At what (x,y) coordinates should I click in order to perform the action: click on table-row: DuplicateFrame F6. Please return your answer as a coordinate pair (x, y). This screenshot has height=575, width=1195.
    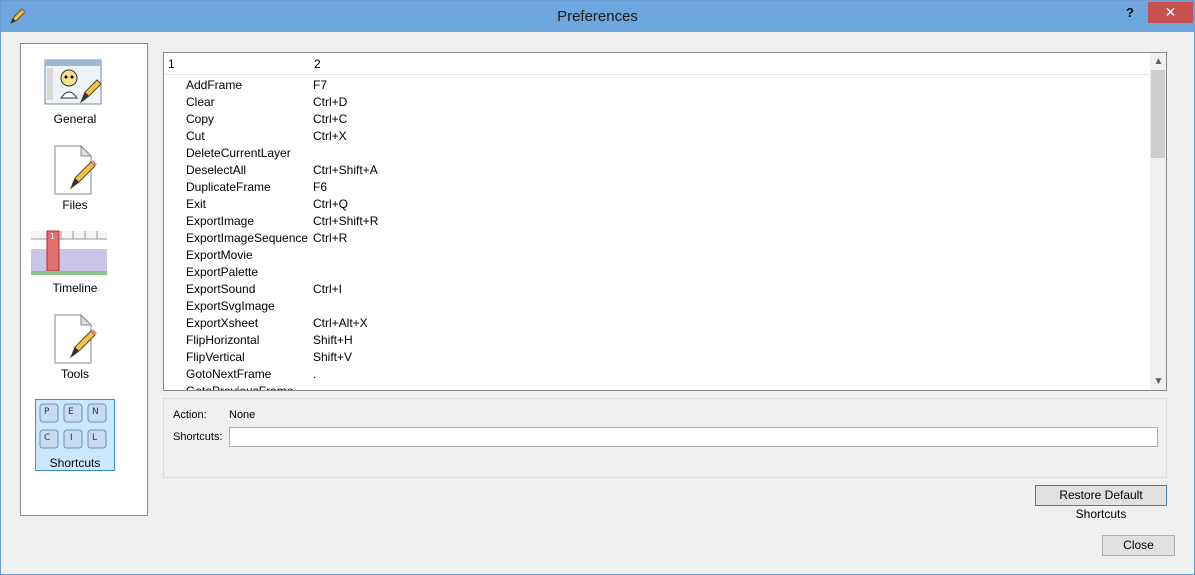
    Looking at the image, I should click on (657, 186).